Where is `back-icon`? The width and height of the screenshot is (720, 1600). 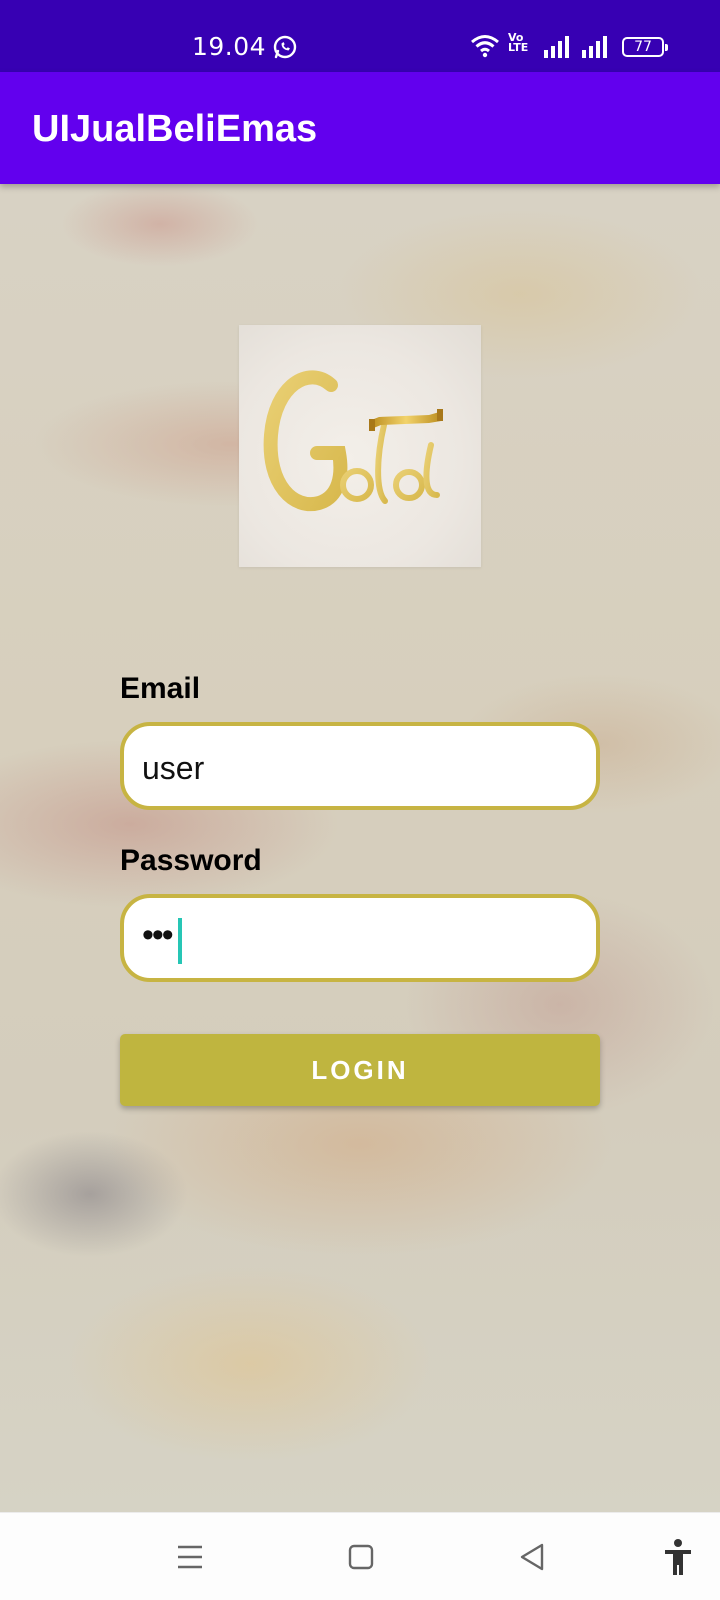
back-icon is located at coordinates (532, 1557).